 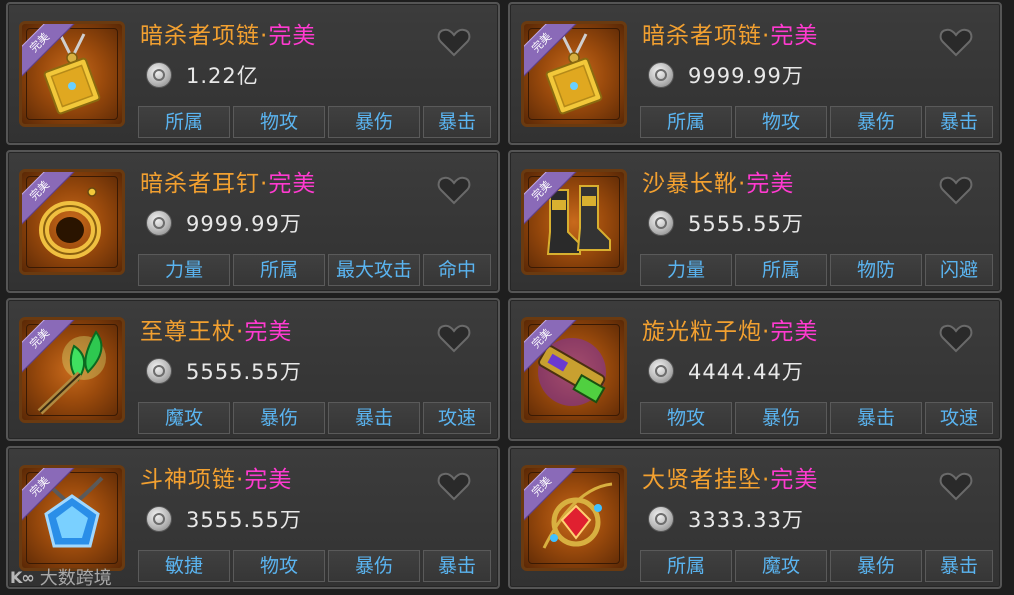 What do you see at coordinates (374, 270) in the screenshot?
I see `attribute-tag: 最大攻击` at bounding box center [374, 270].